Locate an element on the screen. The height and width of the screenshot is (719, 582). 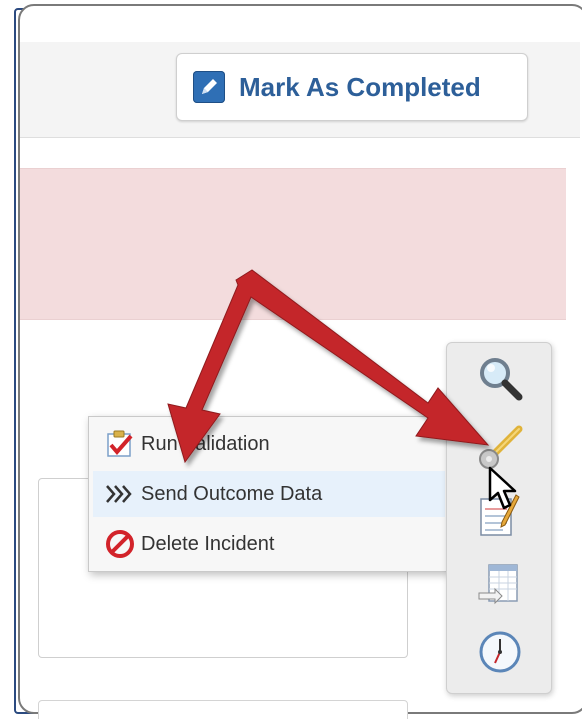
magnifier-icon is located at coordinates (500, 380).